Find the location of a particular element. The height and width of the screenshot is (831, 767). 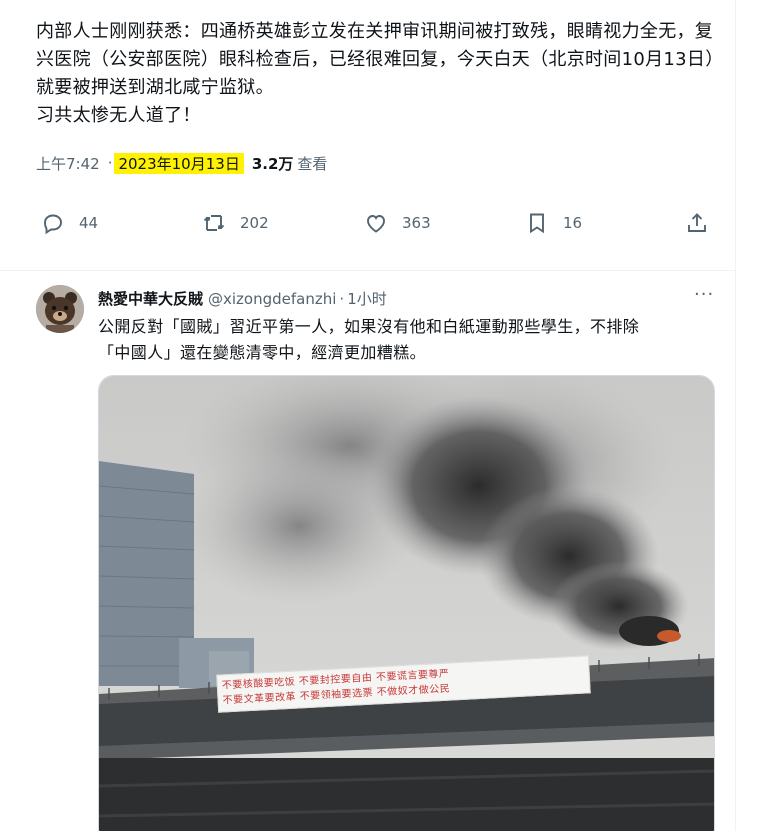

tweet-actions: 44 202 363 16 is located at coordinates (376, 223).